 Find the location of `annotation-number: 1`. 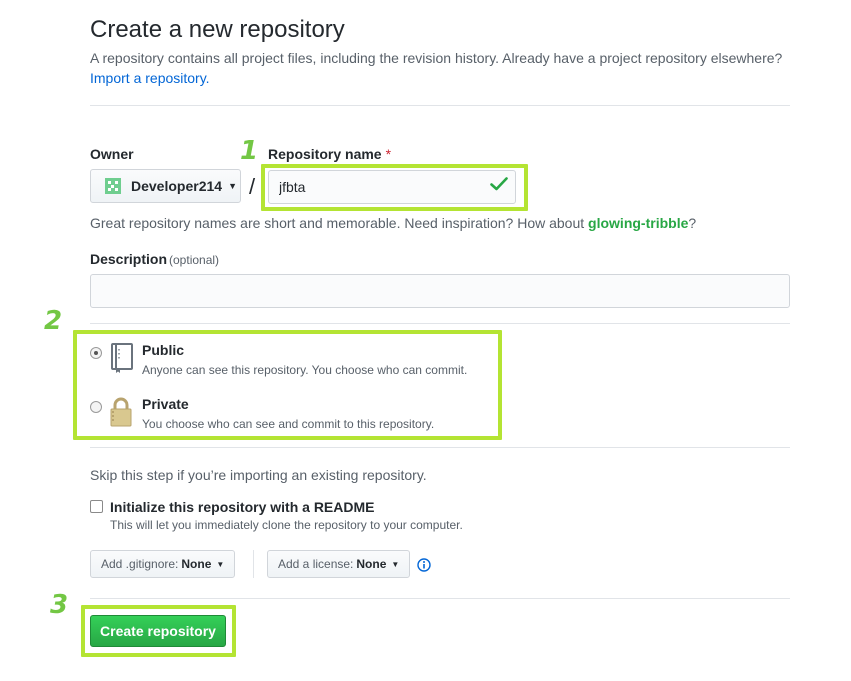

annotation-number: 1 is located at coordinates (249, 151).